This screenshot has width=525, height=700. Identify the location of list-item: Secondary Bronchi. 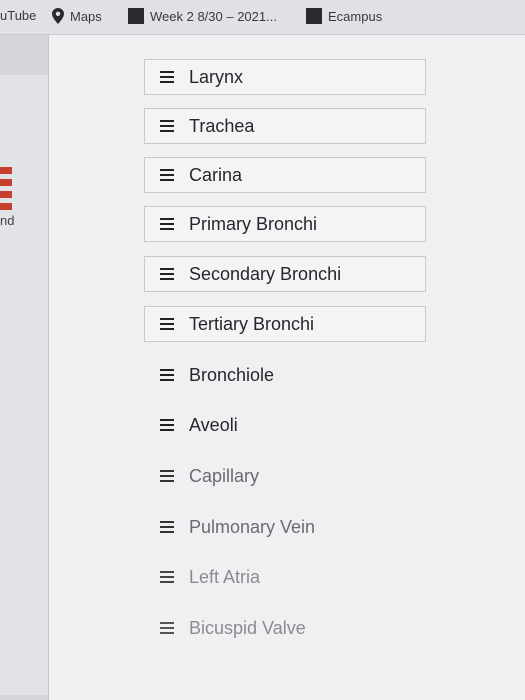
(285, 274).